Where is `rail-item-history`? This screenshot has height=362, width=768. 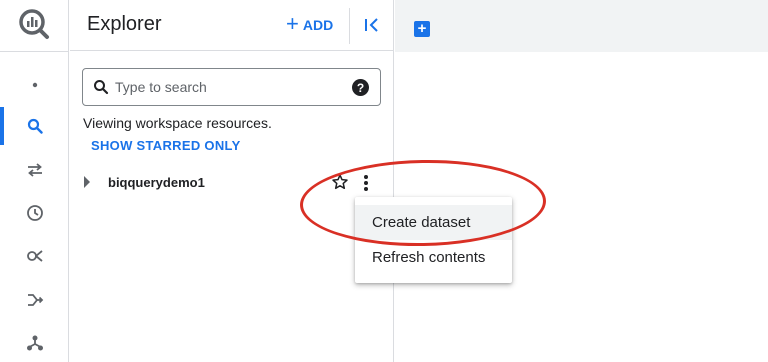
rail-item-history is located at coordinates (34, 213).